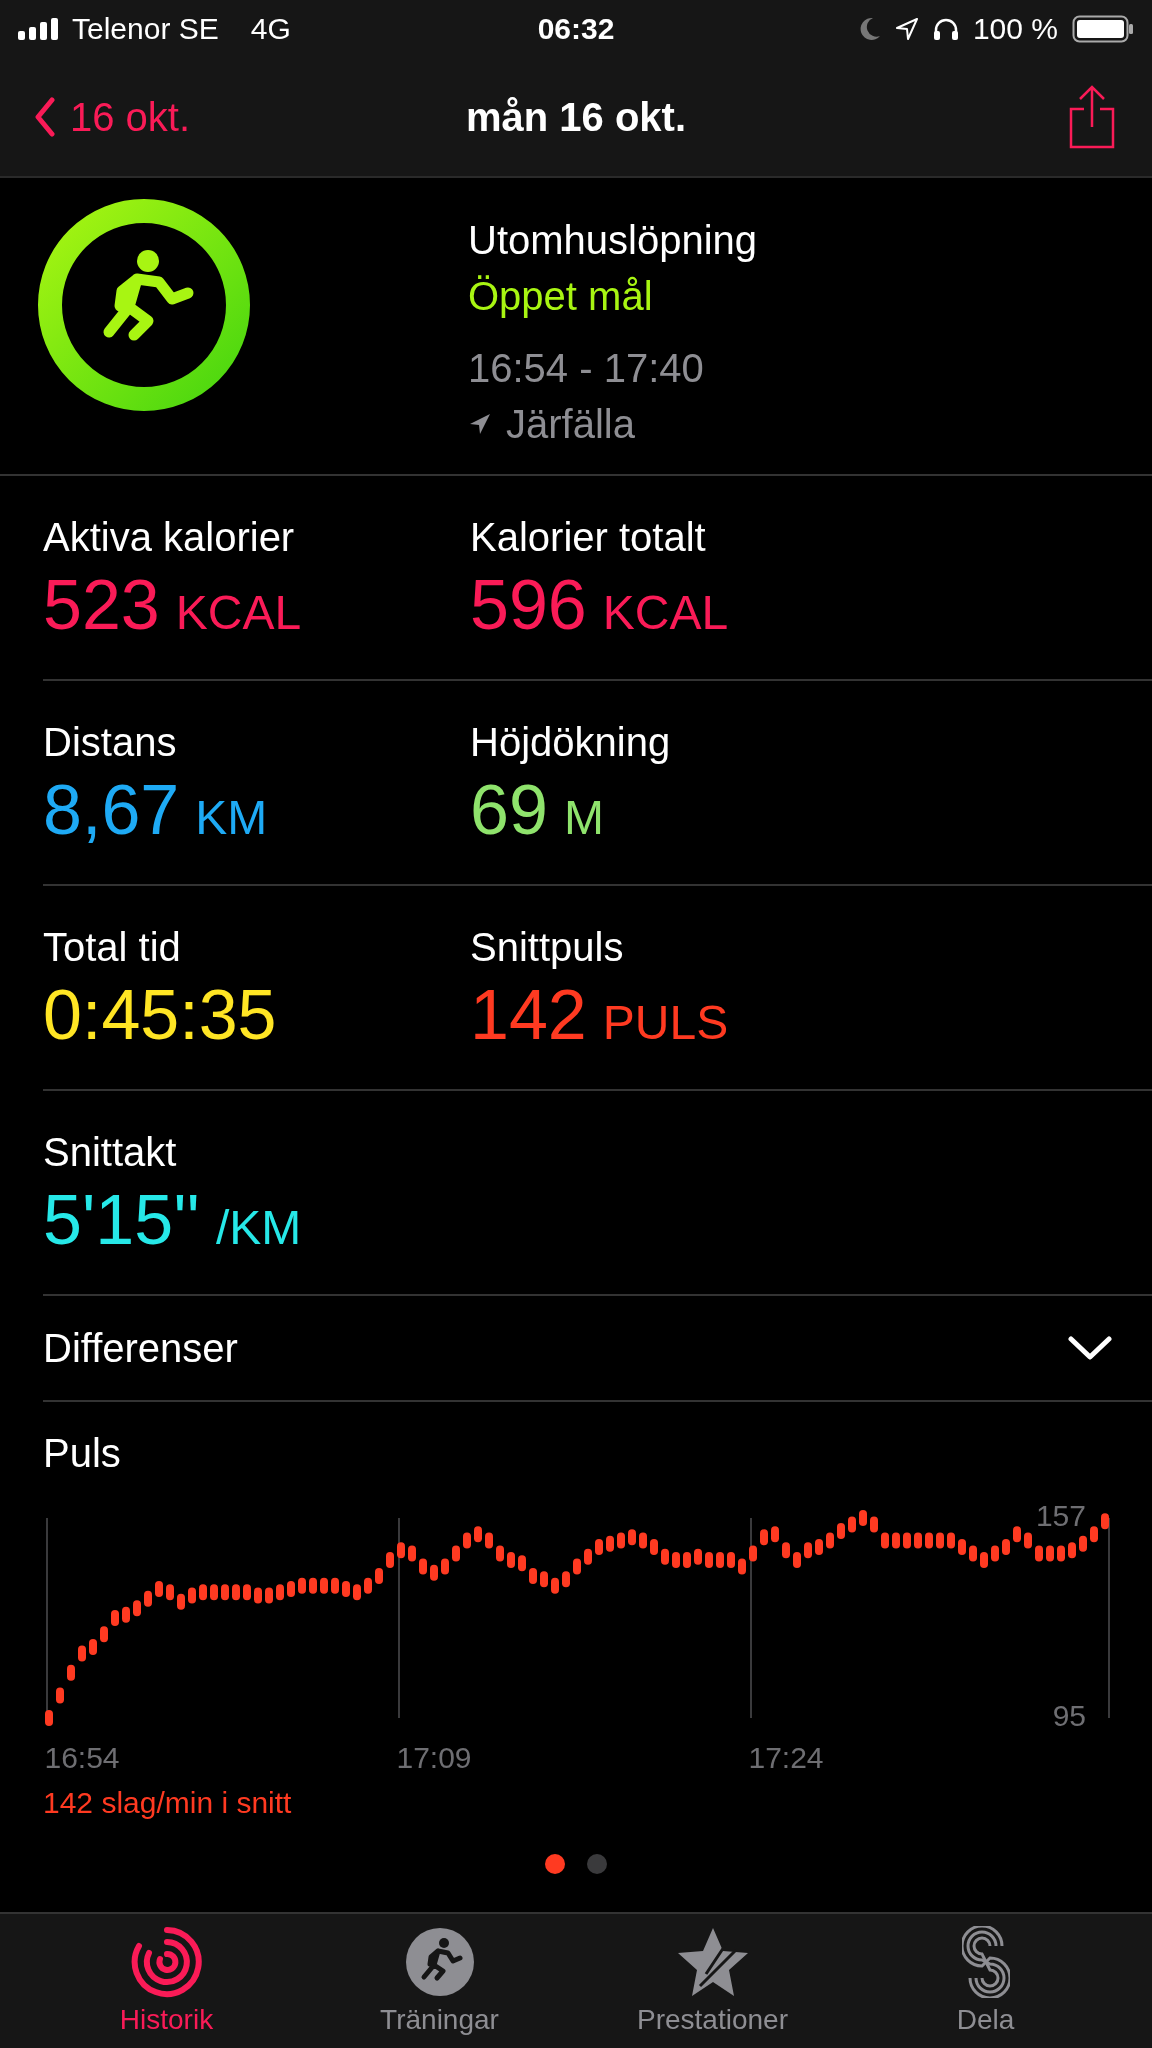 The height and width of the screenshot is (2048, 1152). I want to click on axis-tick-label: 16:54, so click(82, 1757).